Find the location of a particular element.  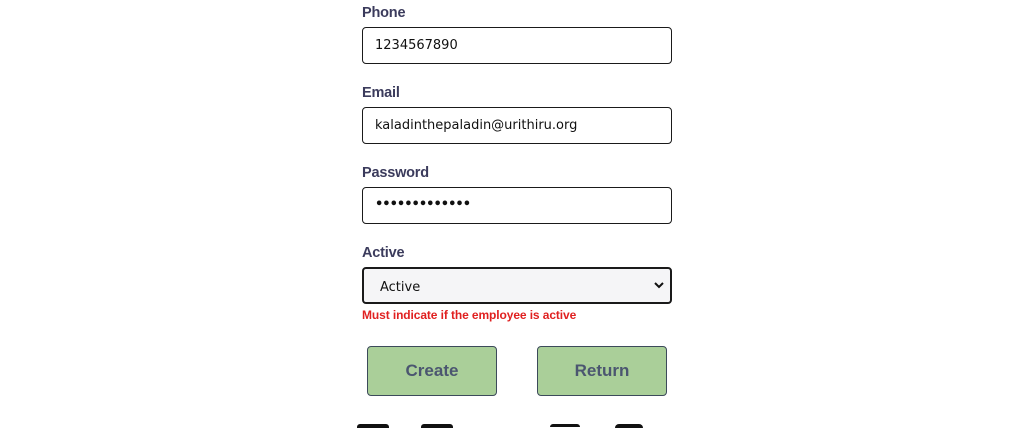

social-icons-row is located at coordinates (517, 426).